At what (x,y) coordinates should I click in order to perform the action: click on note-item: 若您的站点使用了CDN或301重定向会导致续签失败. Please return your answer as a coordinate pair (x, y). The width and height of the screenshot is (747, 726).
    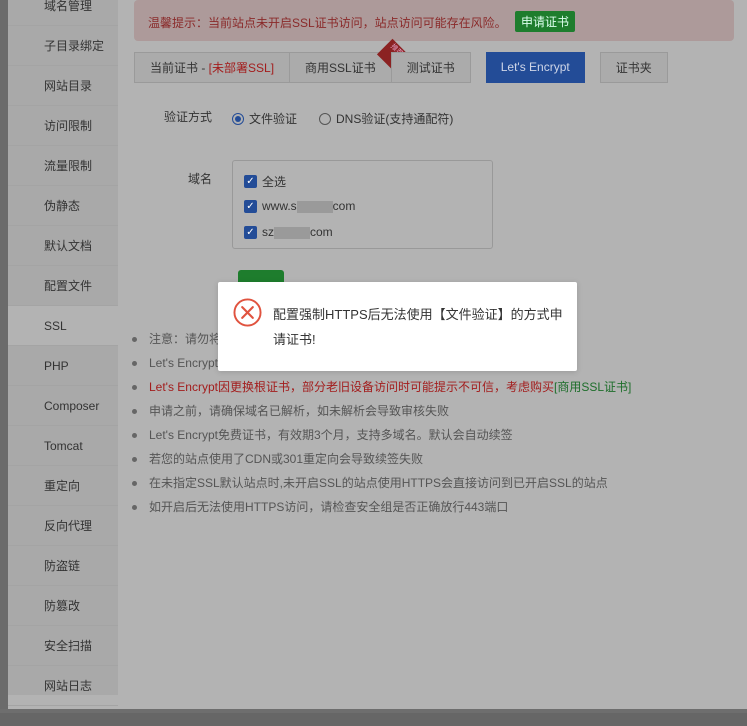
    Looking at the image, I should click on (381, 459).